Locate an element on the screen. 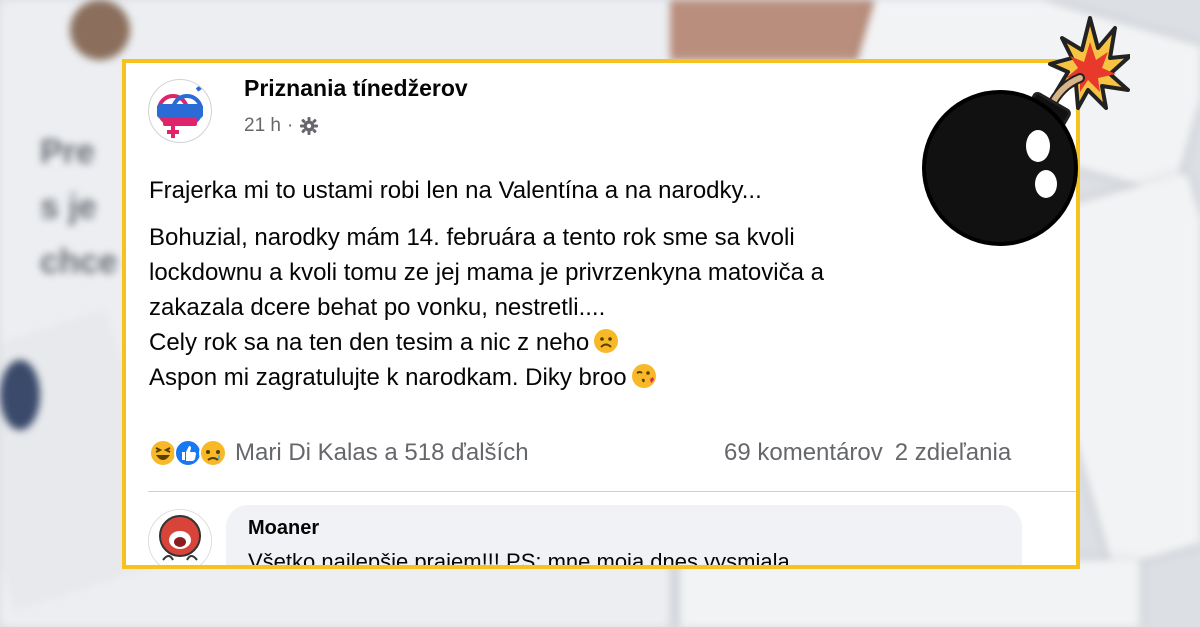 This screenshot has height=627, width=1200. commenter-avatar-icon is located at coordinates (180, 537).